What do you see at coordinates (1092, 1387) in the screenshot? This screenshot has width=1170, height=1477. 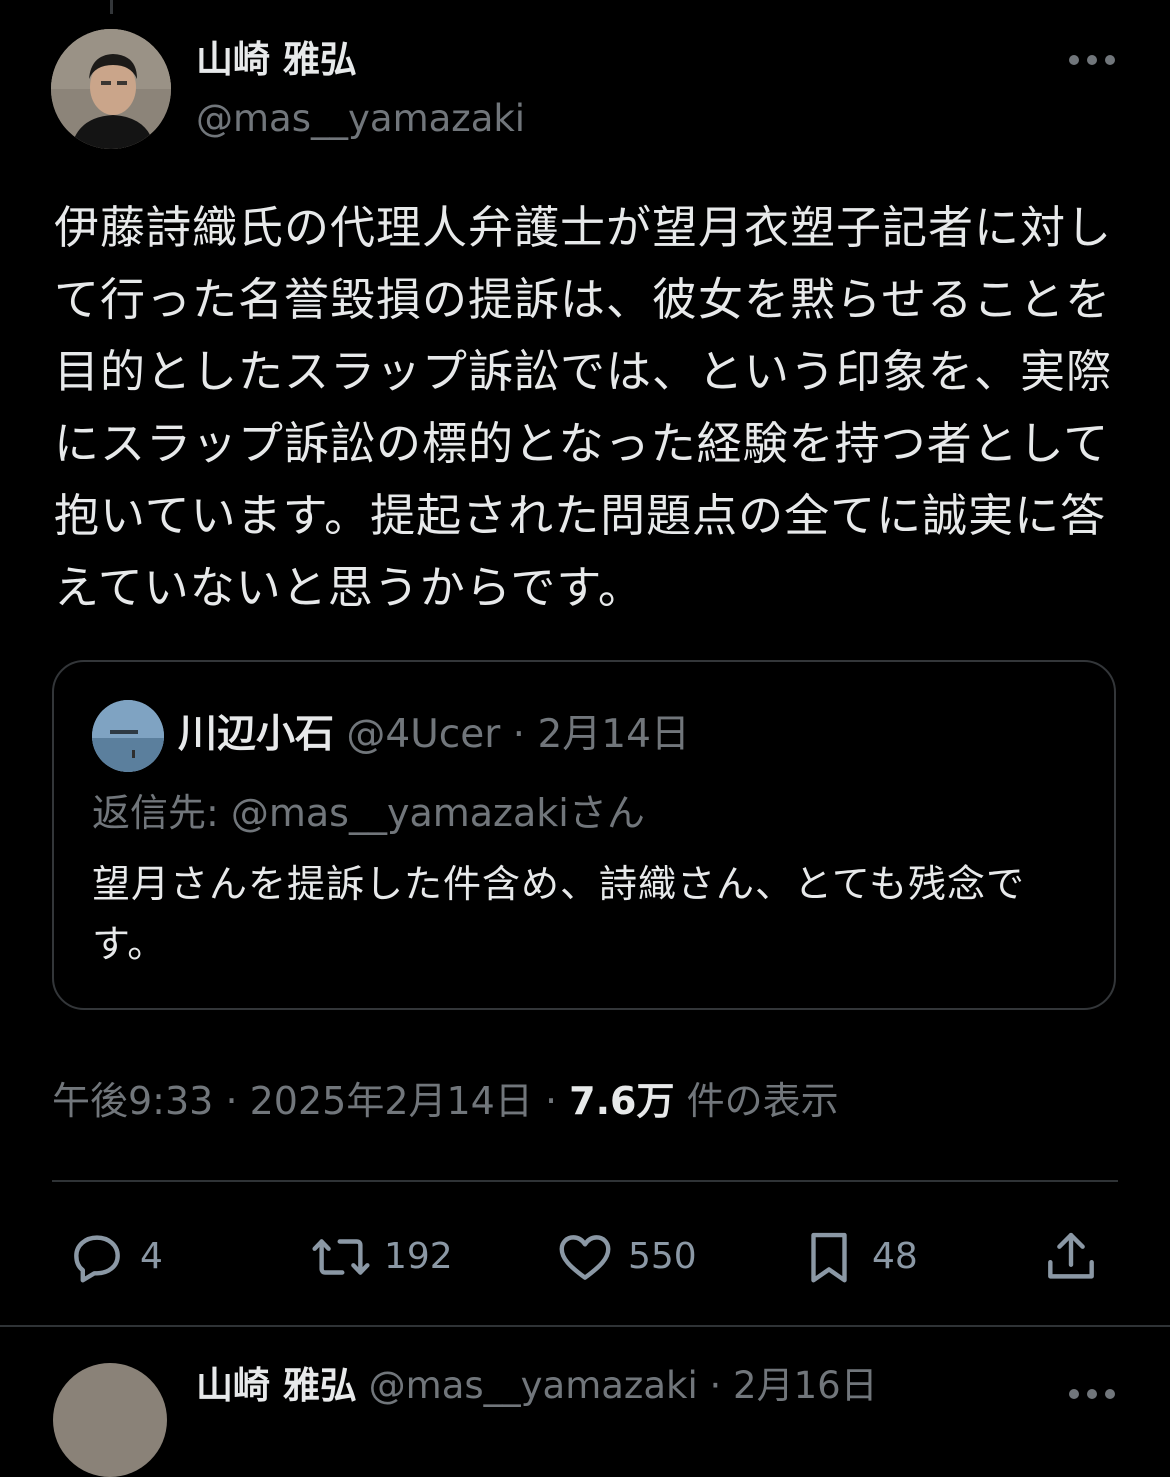 I see `next-tweet-more-button` at bounding box center [1092, 1387].